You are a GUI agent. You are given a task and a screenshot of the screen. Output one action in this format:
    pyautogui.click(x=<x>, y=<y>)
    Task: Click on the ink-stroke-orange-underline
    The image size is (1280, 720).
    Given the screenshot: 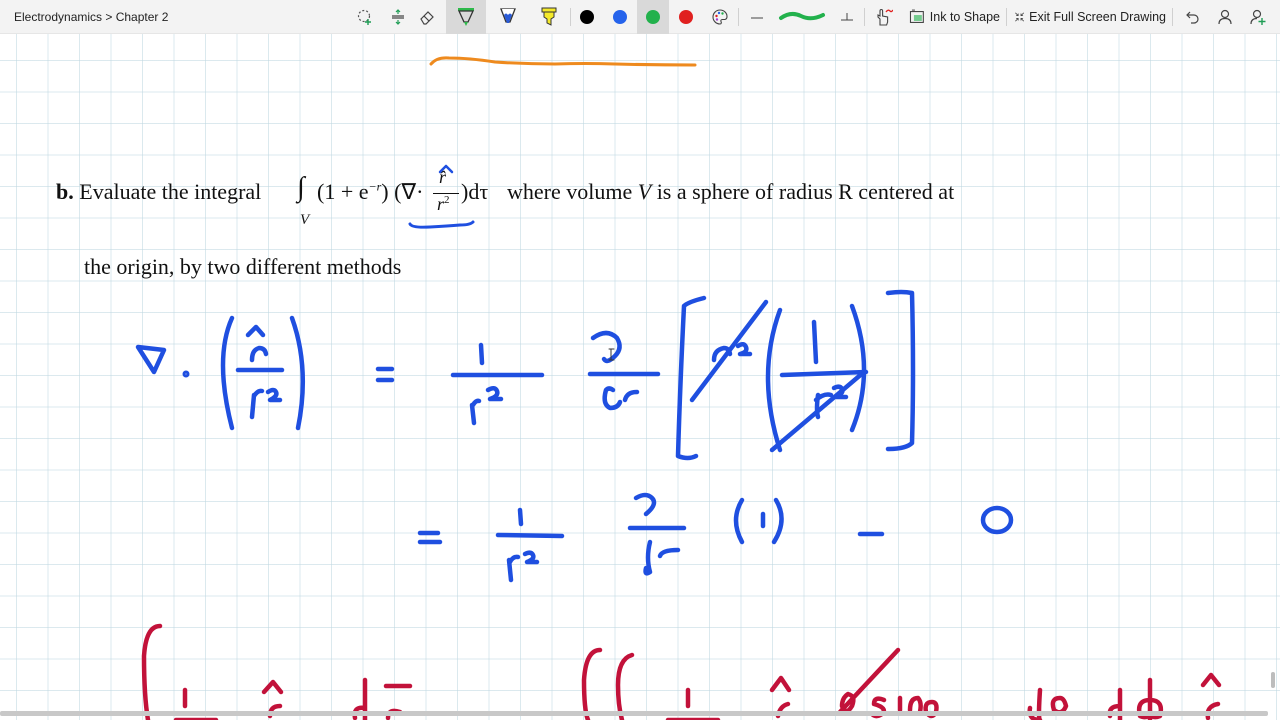 What is the action you would take?
    pyautogui.click(x=563, y=61)
    